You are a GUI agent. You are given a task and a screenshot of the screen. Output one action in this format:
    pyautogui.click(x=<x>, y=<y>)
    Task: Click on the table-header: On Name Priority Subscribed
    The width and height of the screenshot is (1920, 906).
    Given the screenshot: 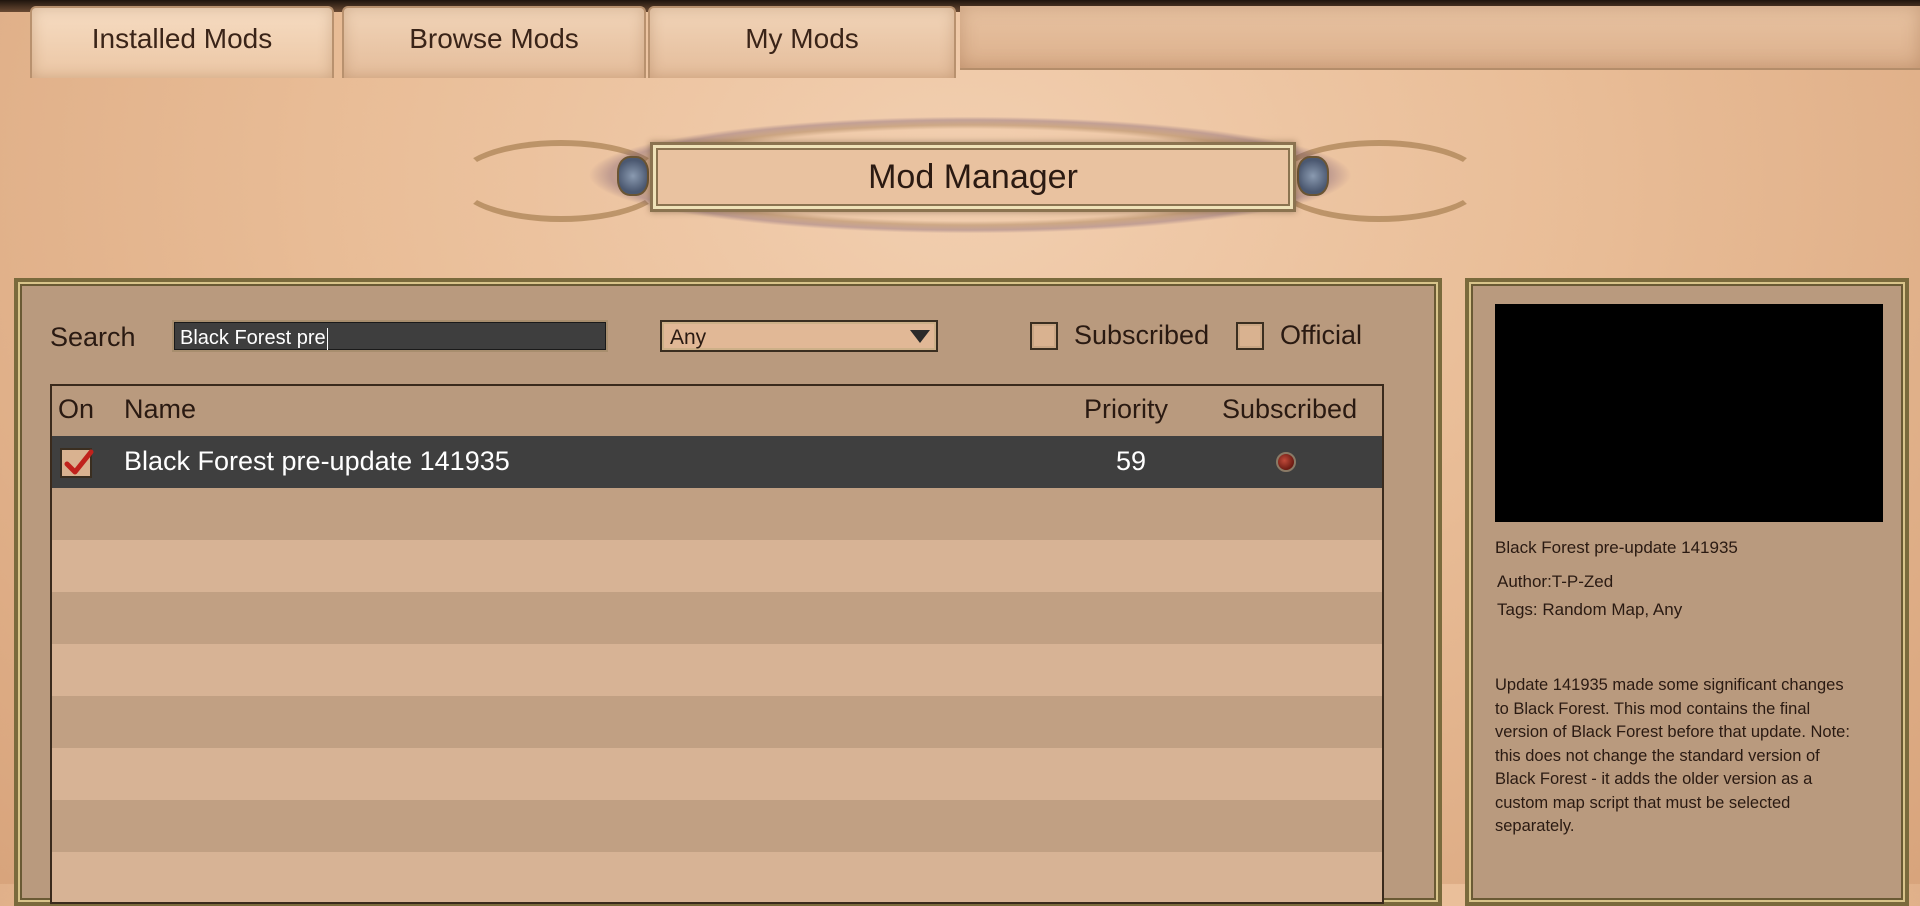 What is the action you would take?
    pyautogui.click(x=717, y=412)
    